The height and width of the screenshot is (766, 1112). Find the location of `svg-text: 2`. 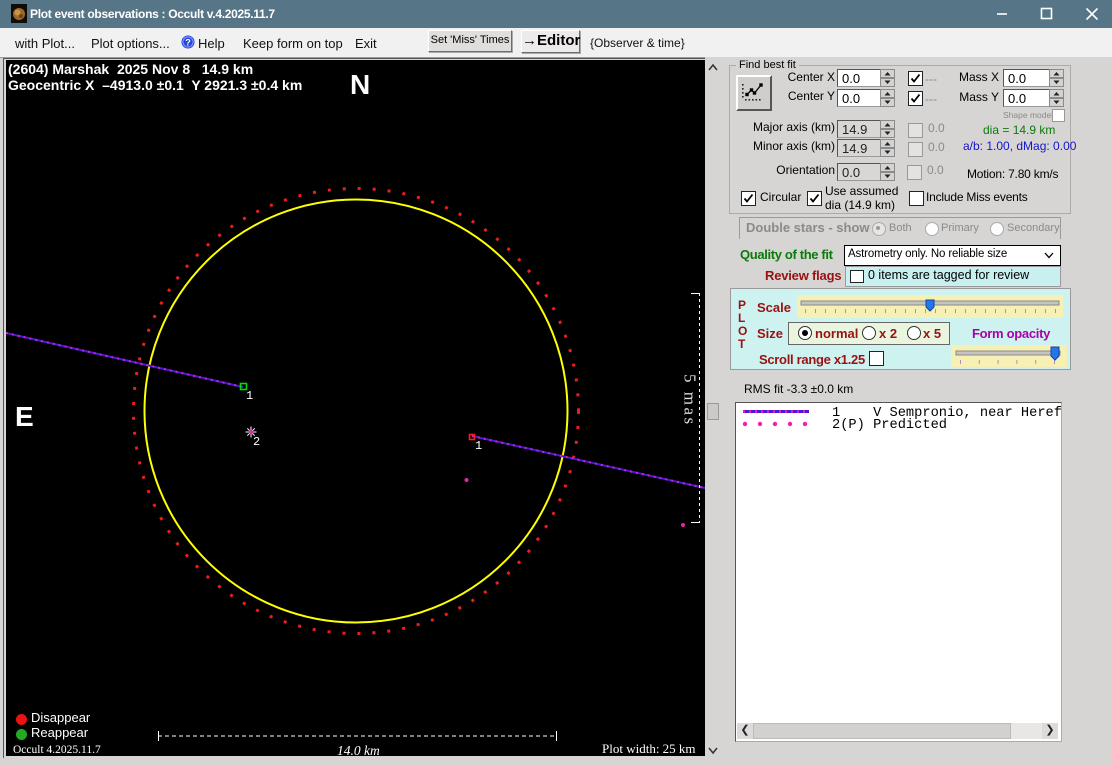

svg-text: 2 is located at coordinates (256, 442).